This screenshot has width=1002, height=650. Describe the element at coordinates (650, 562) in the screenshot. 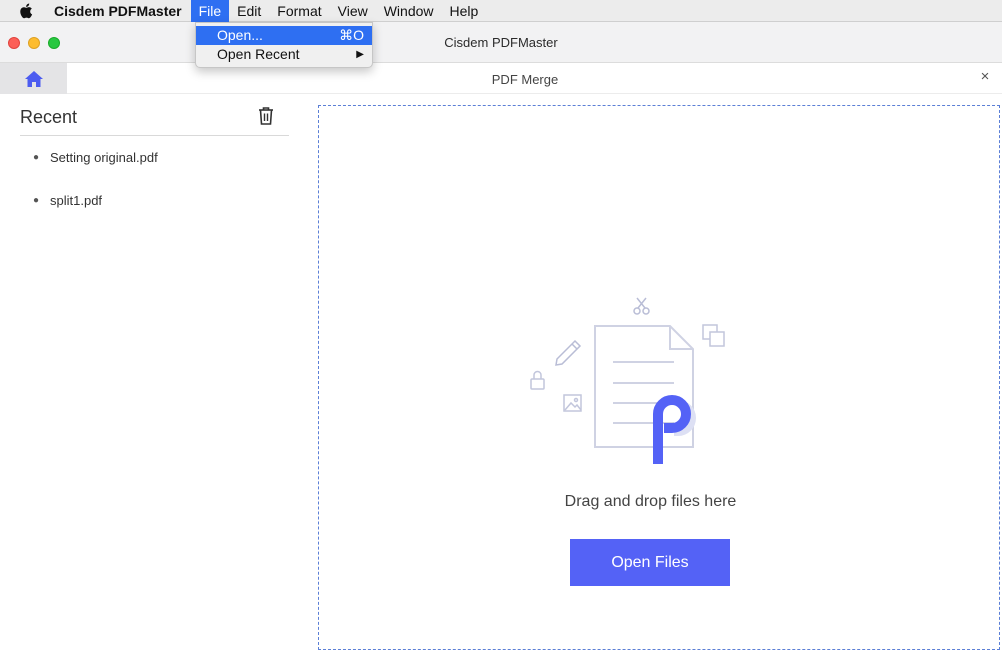

I see `open-files-button: Open Files` at that location.